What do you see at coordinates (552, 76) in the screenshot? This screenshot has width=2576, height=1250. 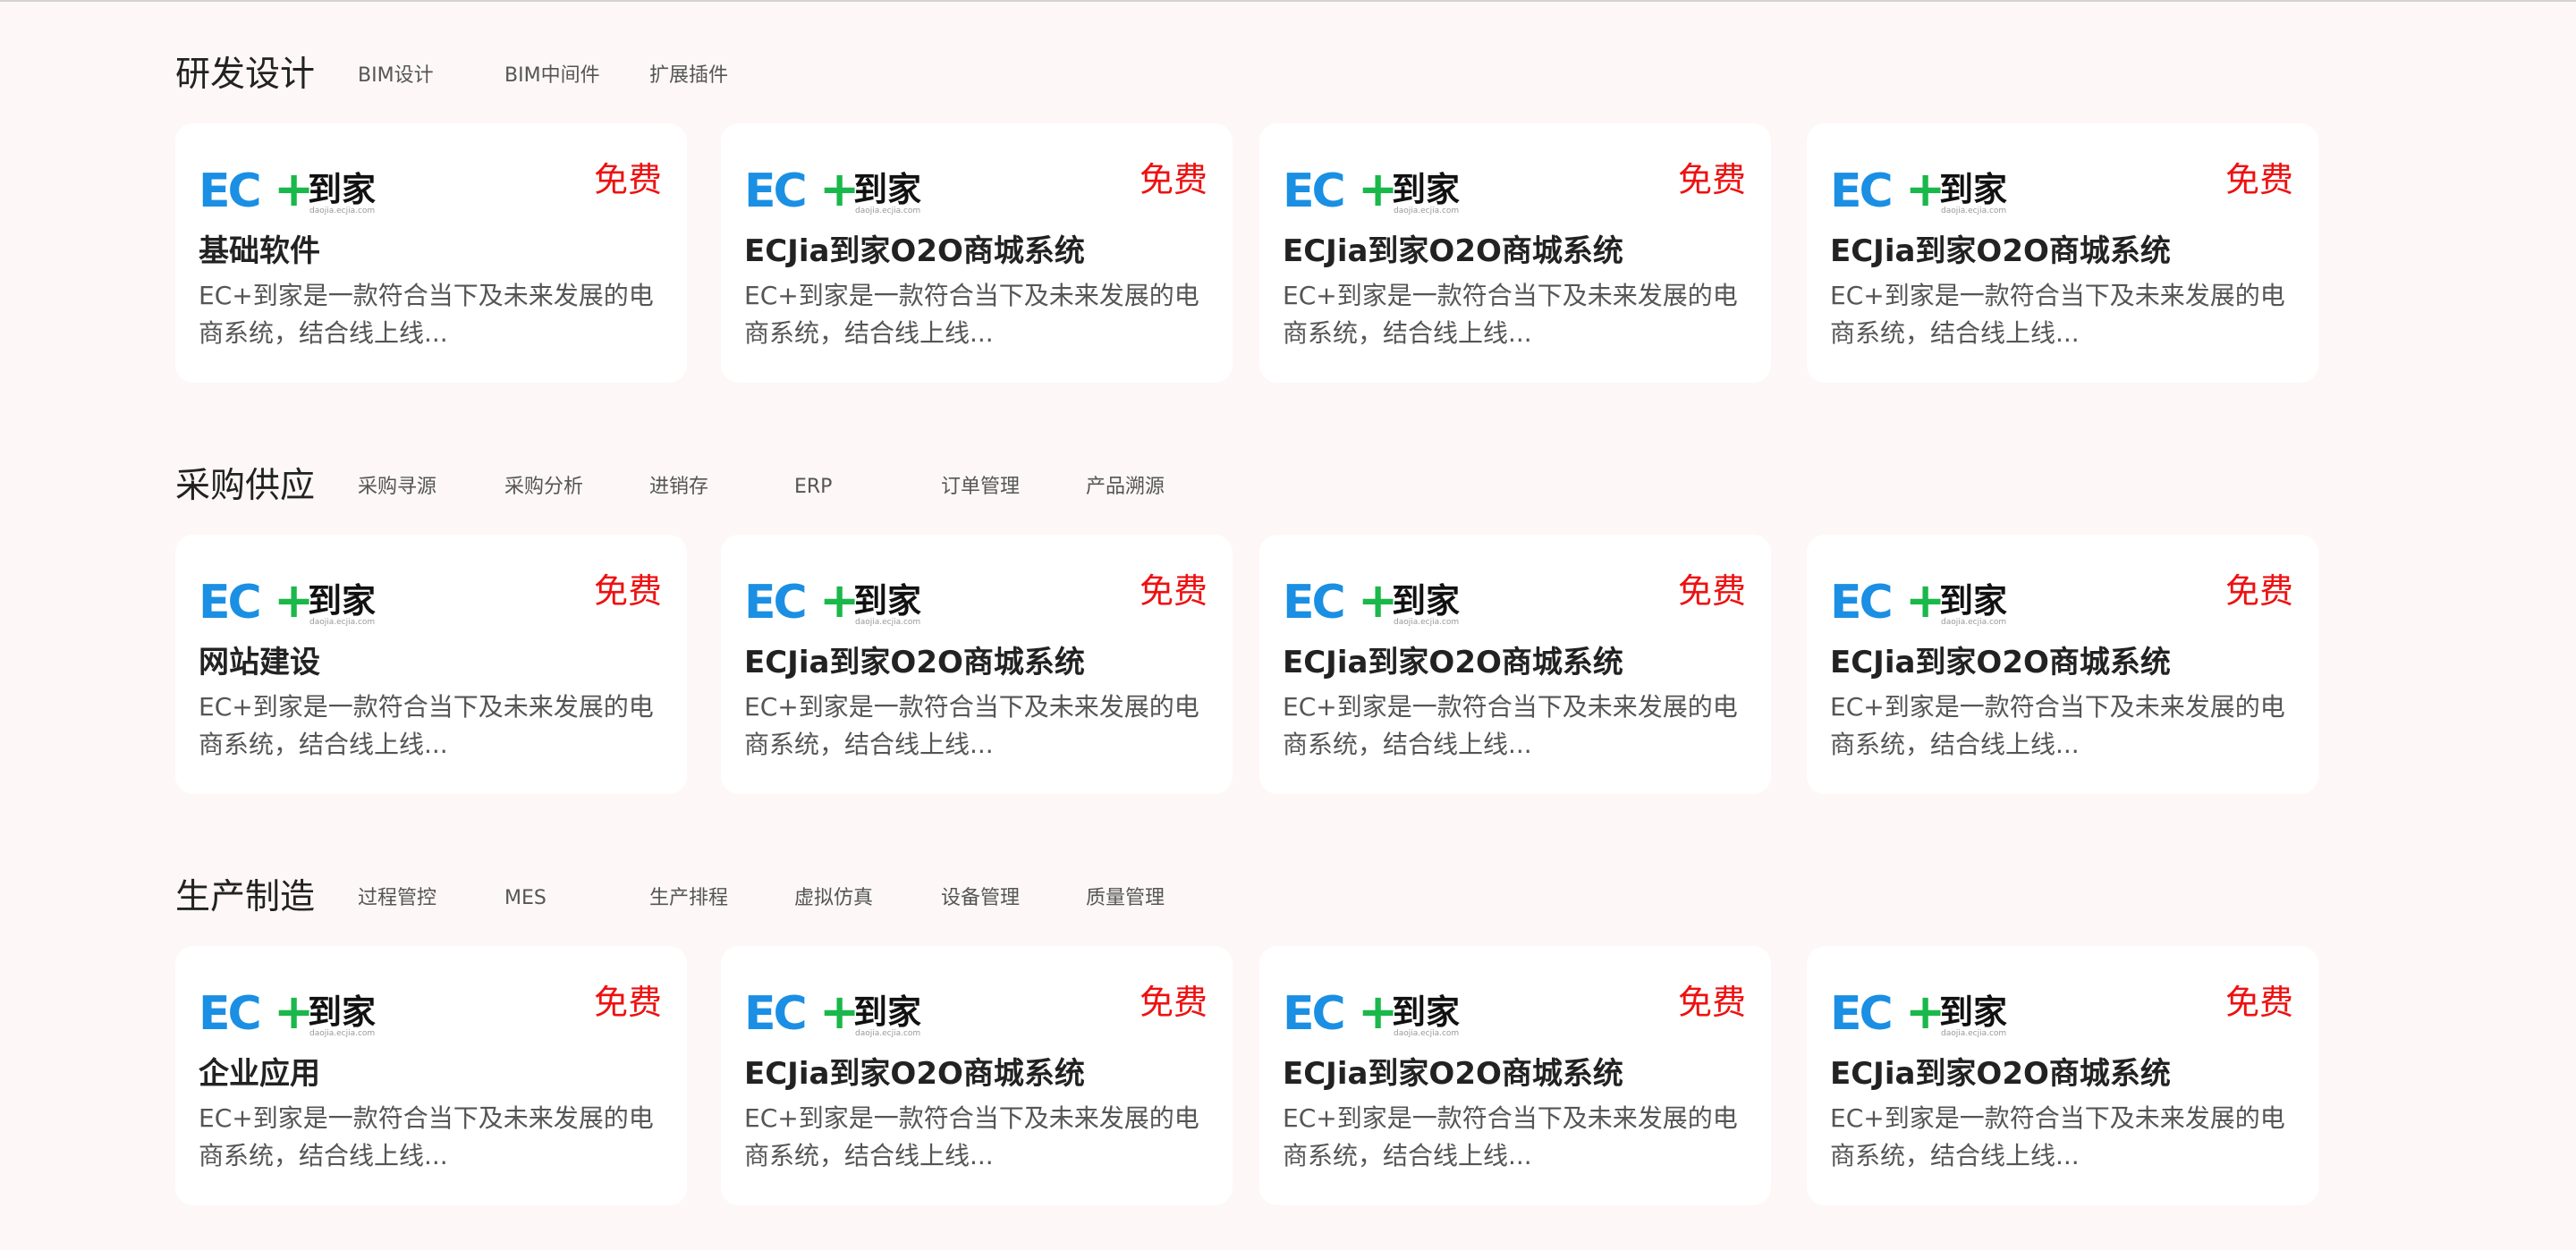 I see `subcategory-tag: BIM中间件` at bounding box center [552, 76].